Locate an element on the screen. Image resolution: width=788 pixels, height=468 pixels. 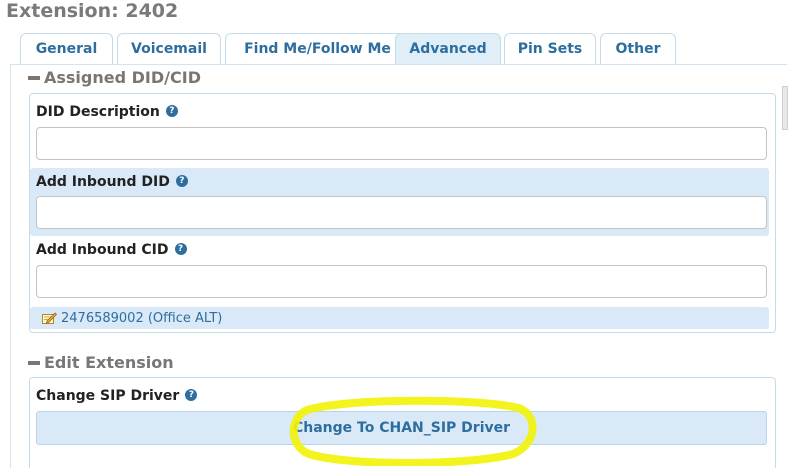
field-label-text: Change SIP Driver is located at coordinates (108, 396).